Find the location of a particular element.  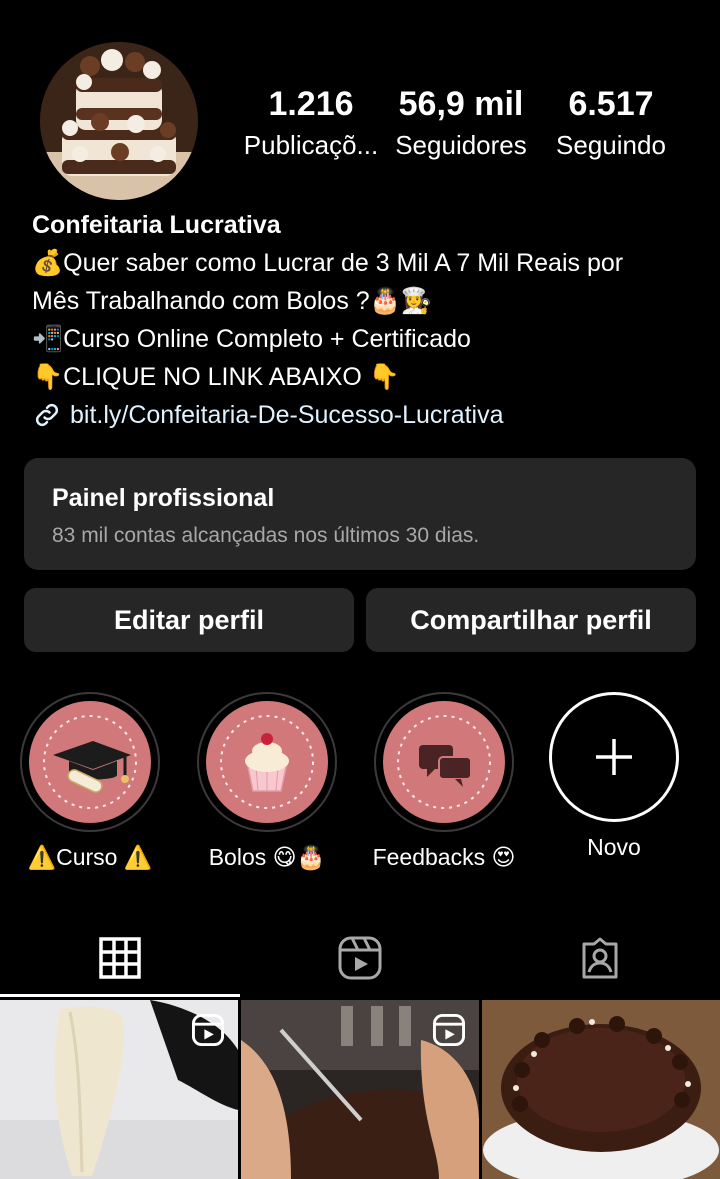

new-highlight-ring is located at coordinates (614, 757).